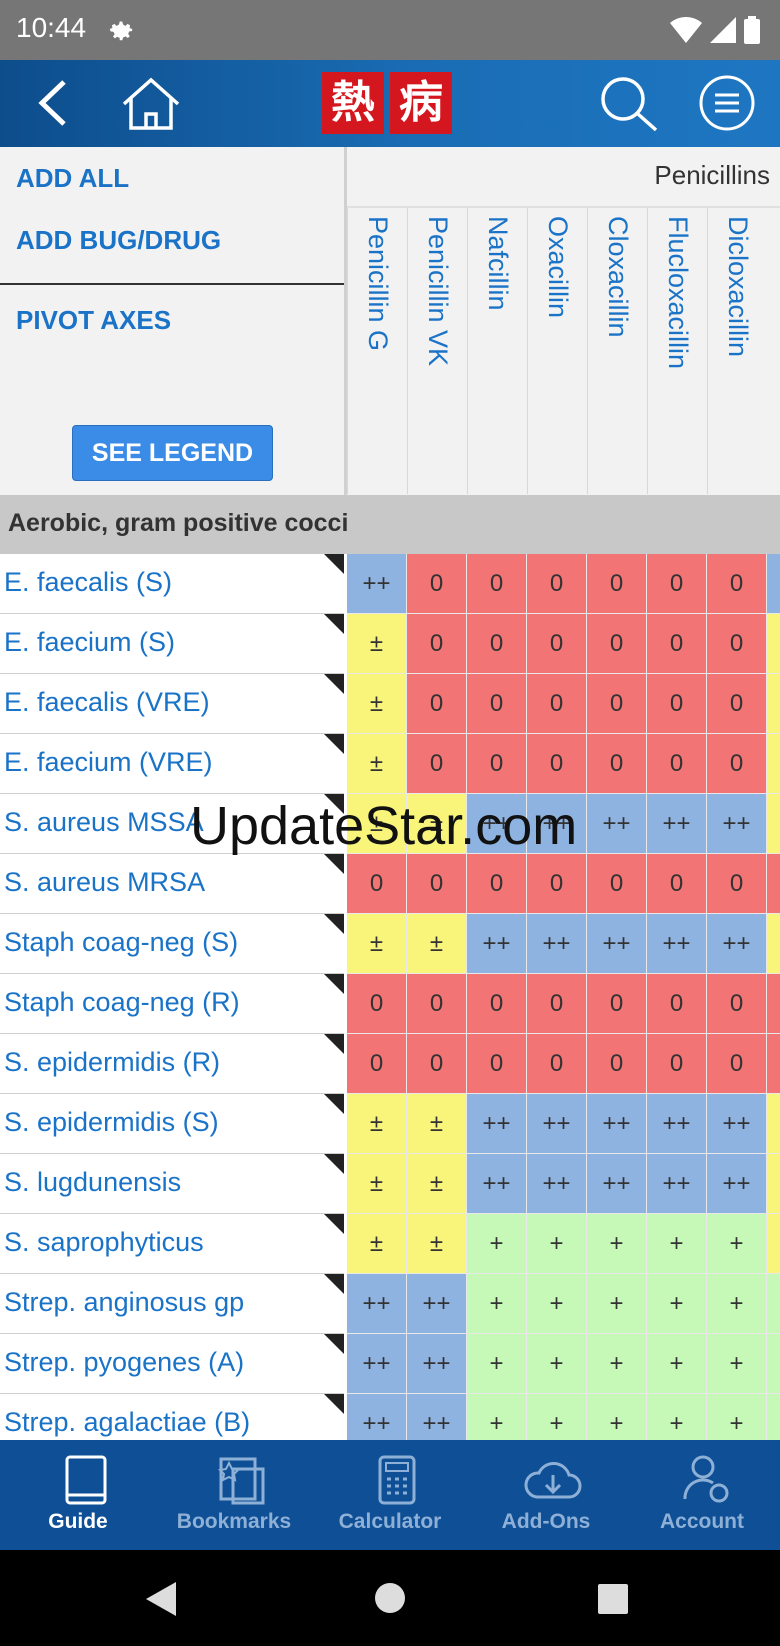 The width and height of the screenshot is (780, 1646). I want to click on bug-name-cell: S. saprophyticus, so click(172, 1244).